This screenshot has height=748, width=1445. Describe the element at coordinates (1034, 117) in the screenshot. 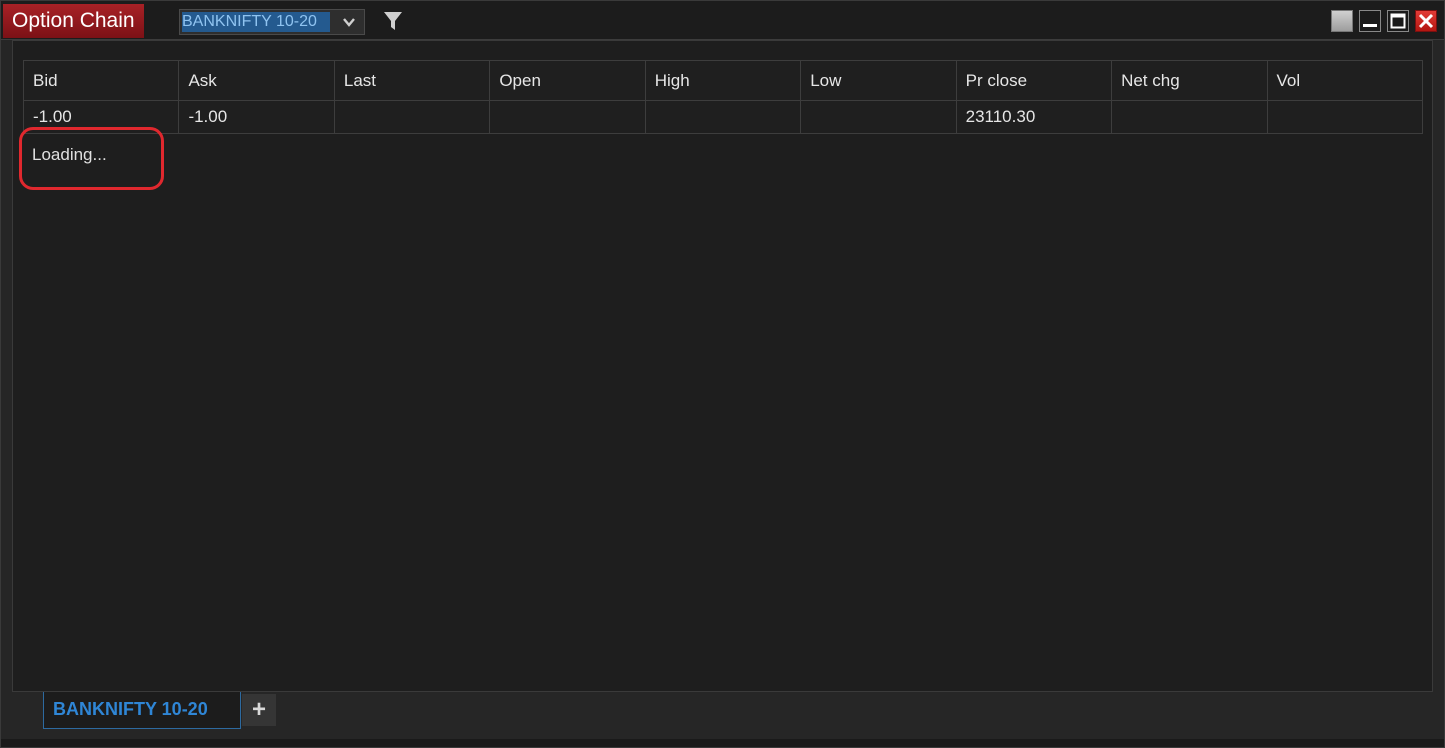

I see `cell-pr-close: 23110.30` at that location.